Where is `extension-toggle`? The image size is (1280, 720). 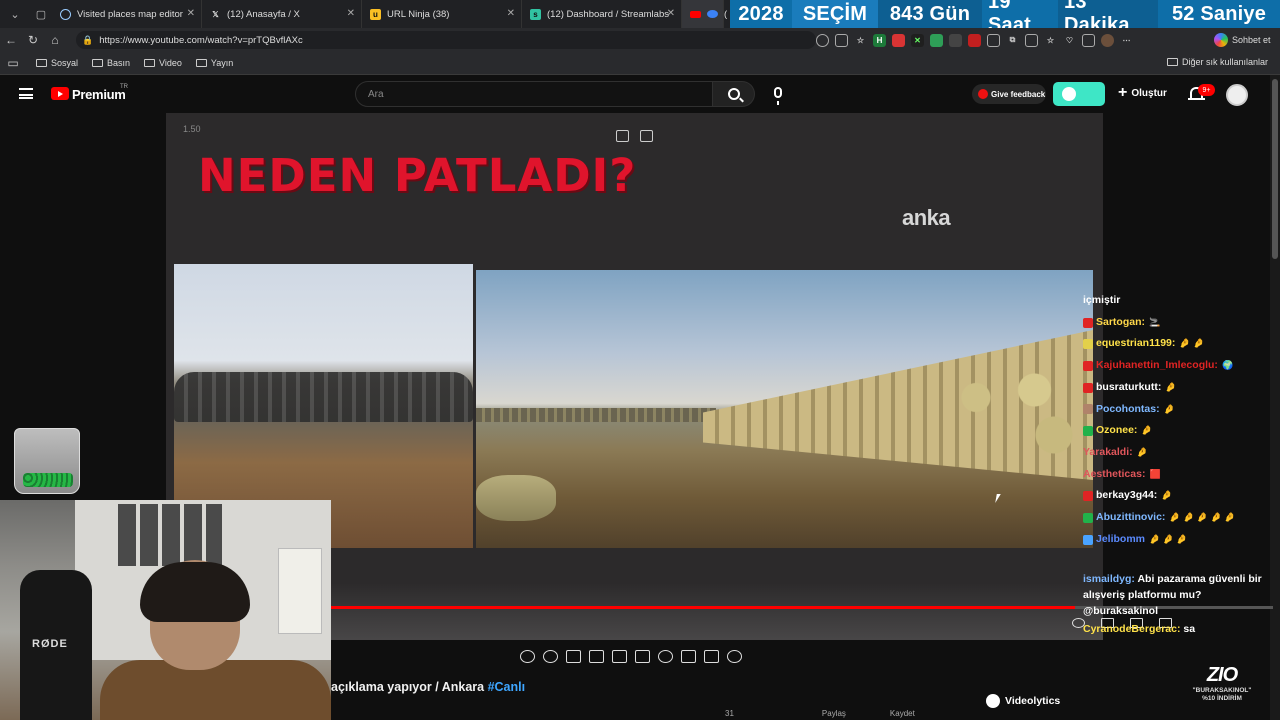
extension-toggle is located at coordinates (1079, 94).